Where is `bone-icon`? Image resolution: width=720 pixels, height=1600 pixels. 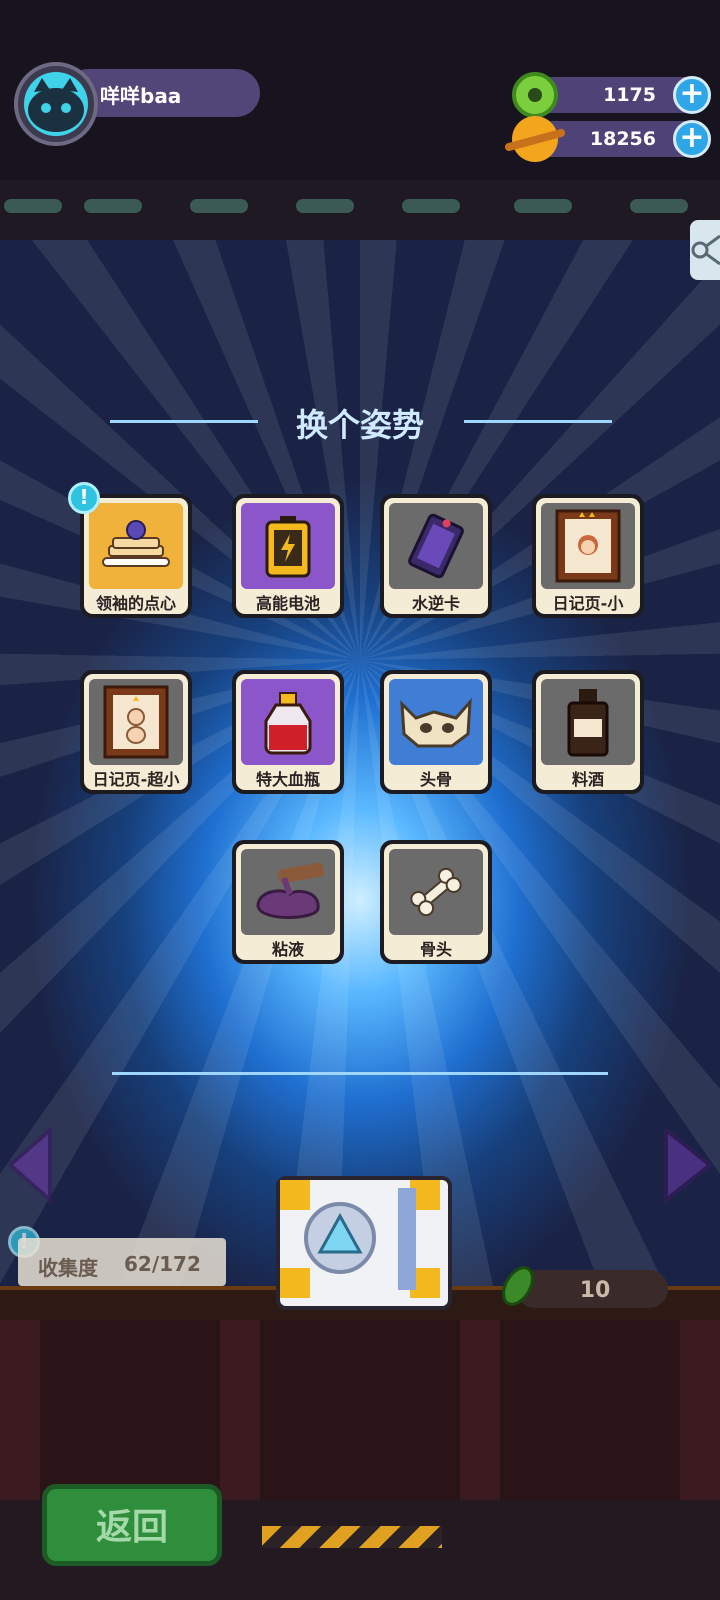
bone-icon is located at coordinates (436, 892).